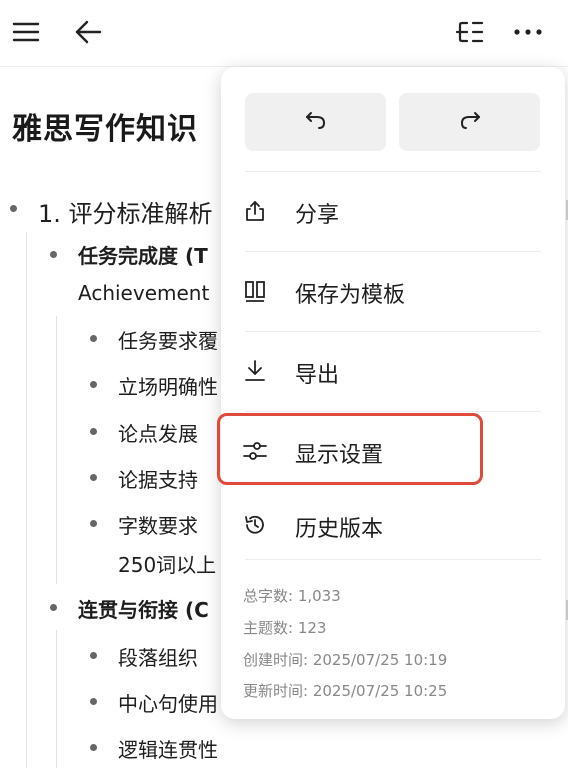  What do you see at coordinates (350, 449) in the screenshot?
I see `highlight-box` at bounding box center [350, 449].